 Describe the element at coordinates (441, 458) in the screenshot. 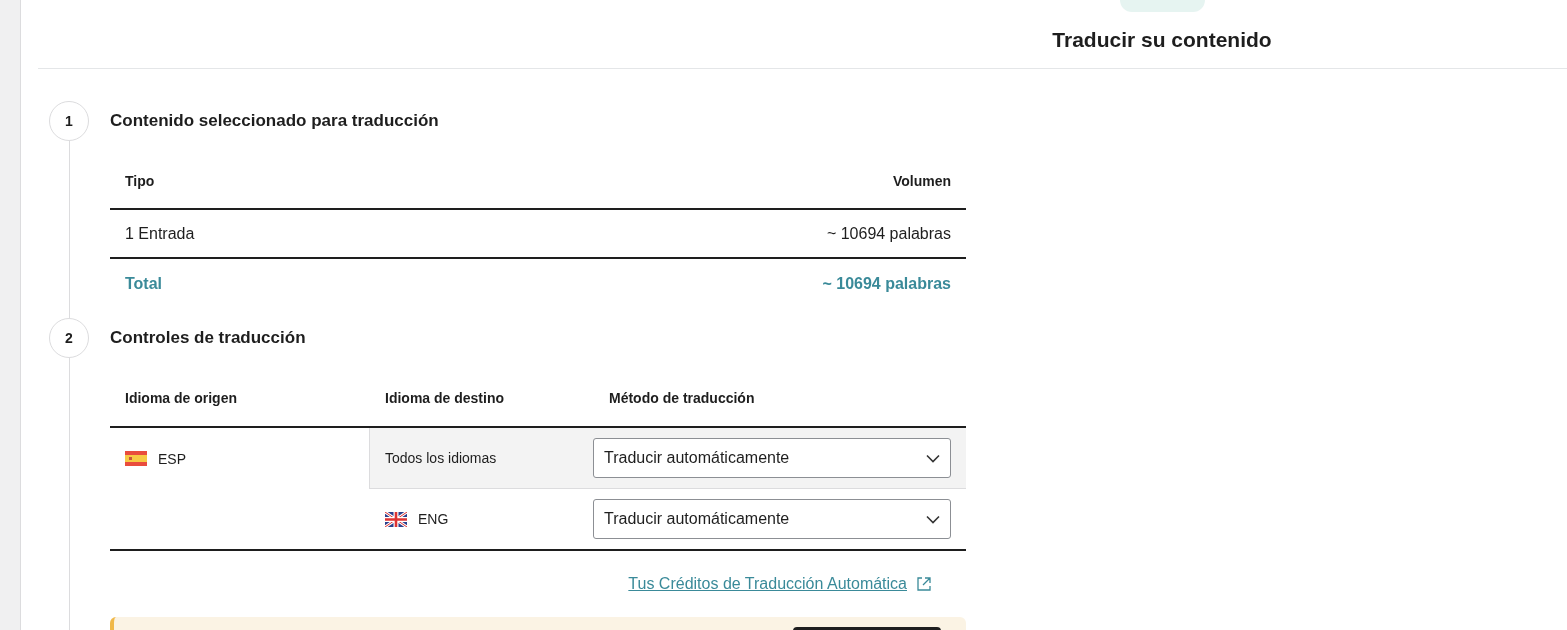

I see `target-language: Todos los idiomas` at that location.